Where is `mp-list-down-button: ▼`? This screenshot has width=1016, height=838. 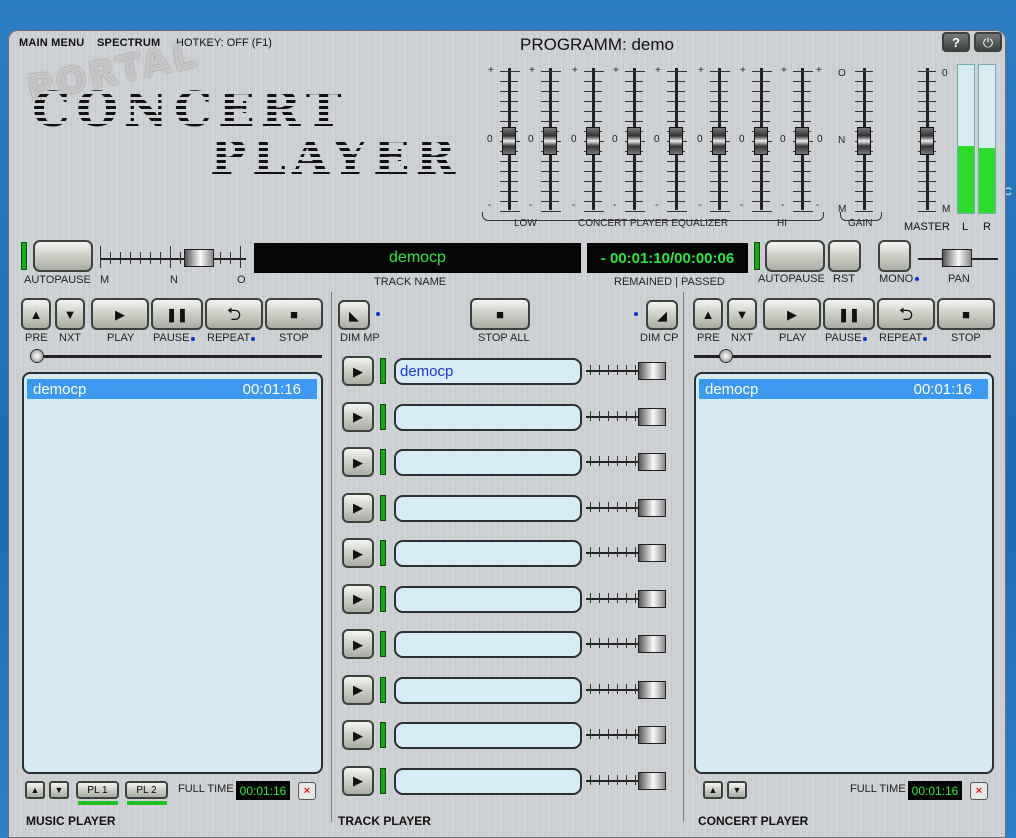 mp-list-down-button: ▼ is located at coordinates (59, 790).